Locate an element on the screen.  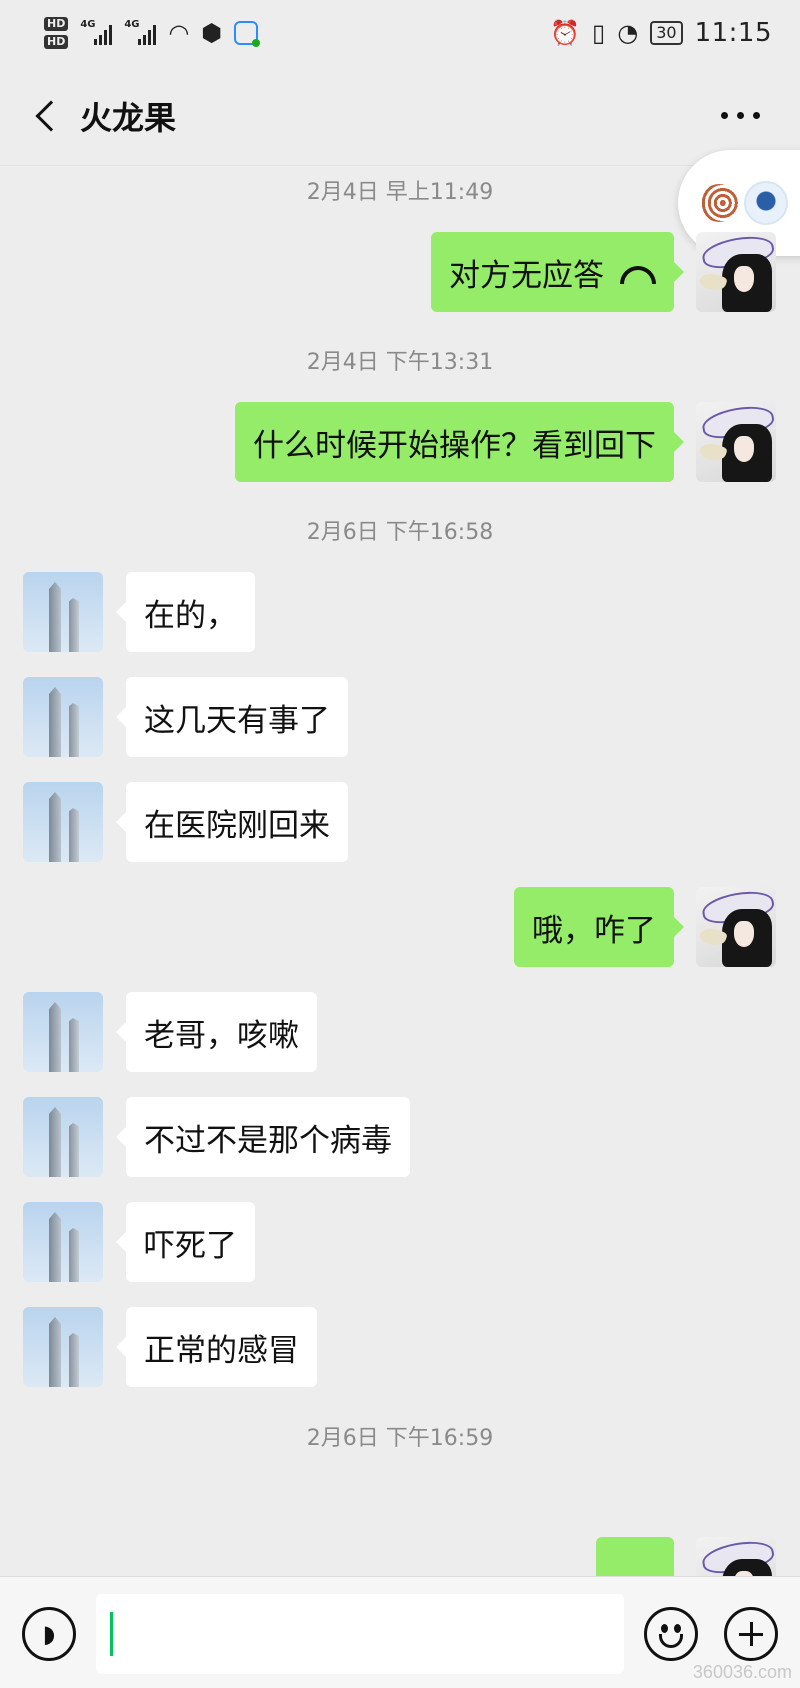
chat-header: 火龙果 is located at coordinates (400, 116).